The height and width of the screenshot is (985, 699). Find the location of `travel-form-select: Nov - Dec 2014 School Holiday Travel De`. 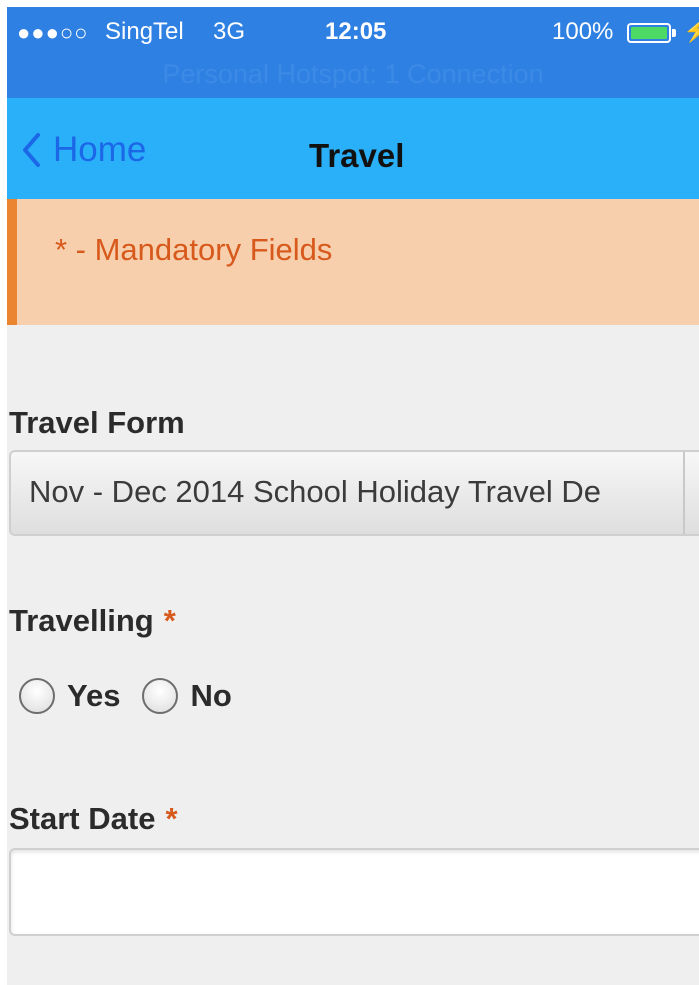

travel-form-select: Nov - Dec 2014 School Holiday Travel De is located at coordinates (354, 493).